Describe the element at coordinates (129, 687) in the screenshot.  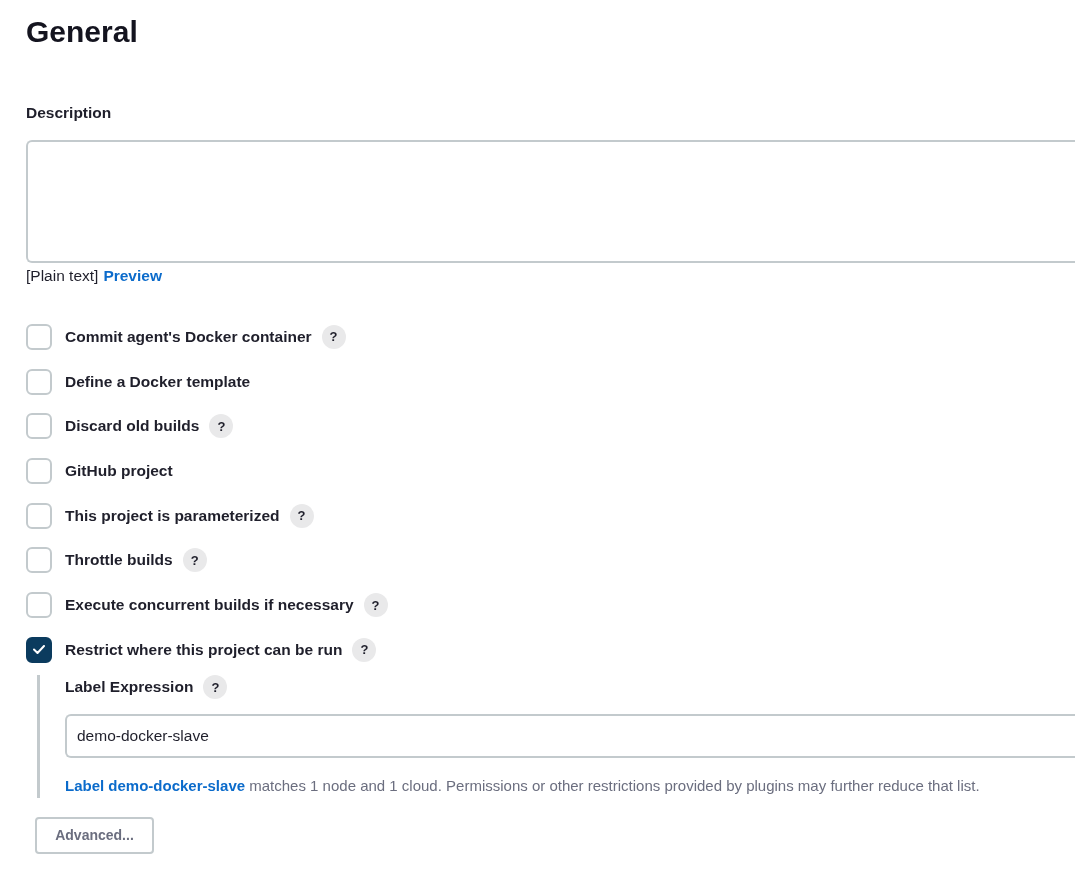
I see `field-label: Label Expression` at that location.